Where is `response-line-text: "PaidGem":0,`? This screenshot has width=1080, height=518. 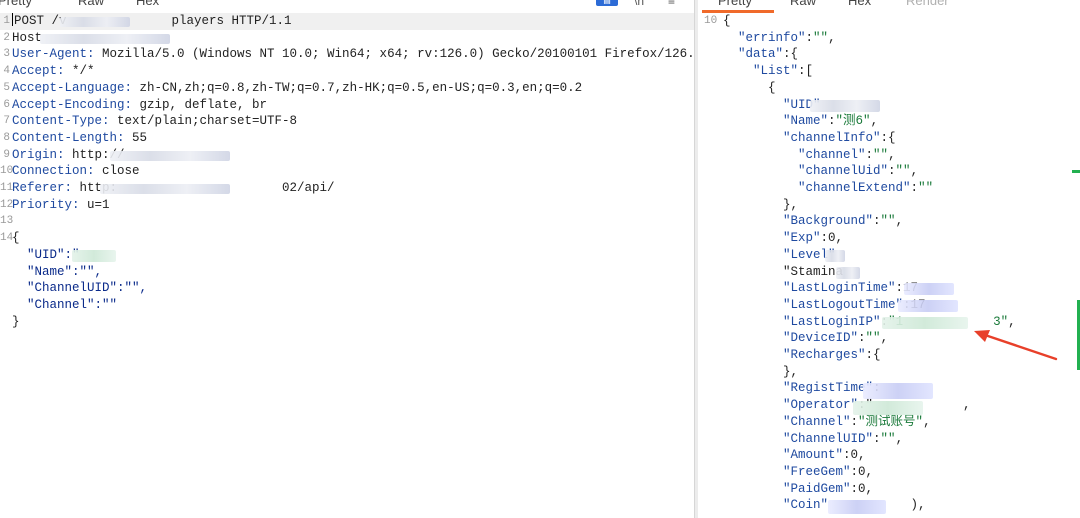
response-line-text: "PaidGem":0, is located at coordinates (828, 488).